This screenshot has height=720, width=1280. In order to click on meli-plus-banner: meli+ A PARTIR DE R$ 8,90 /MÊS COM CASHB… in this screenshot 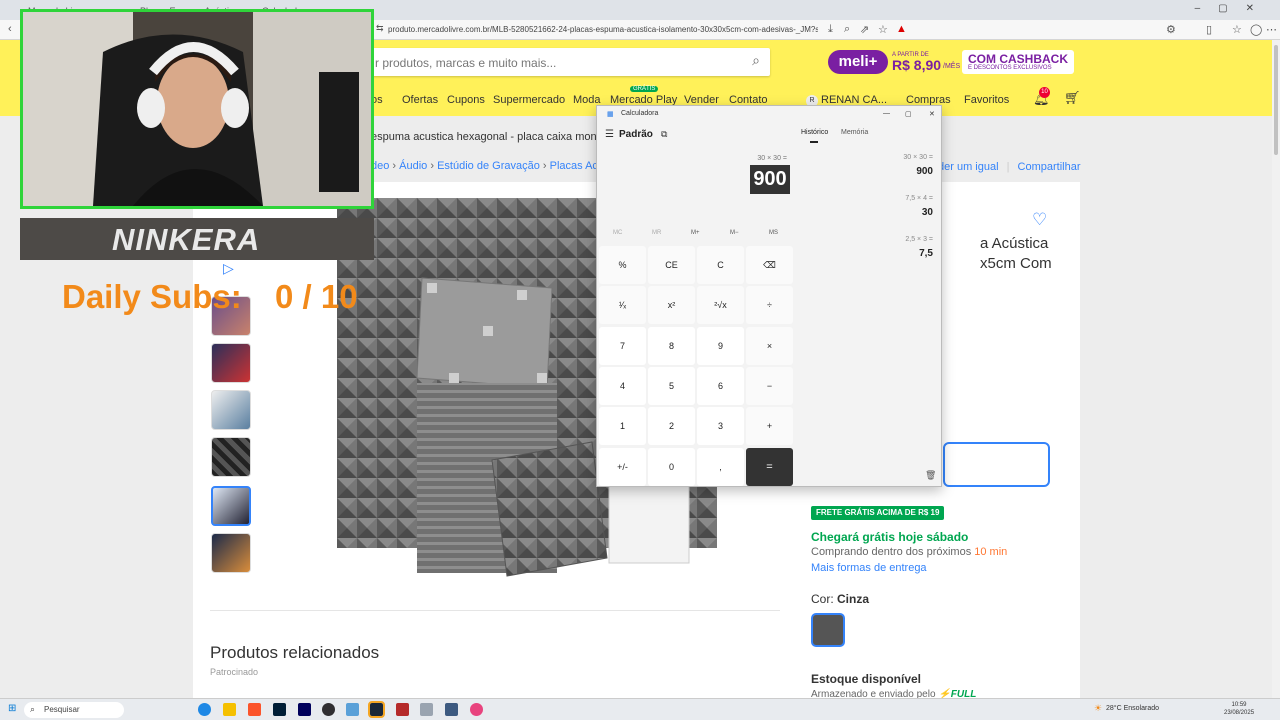, I will do `click(952, 62)`.